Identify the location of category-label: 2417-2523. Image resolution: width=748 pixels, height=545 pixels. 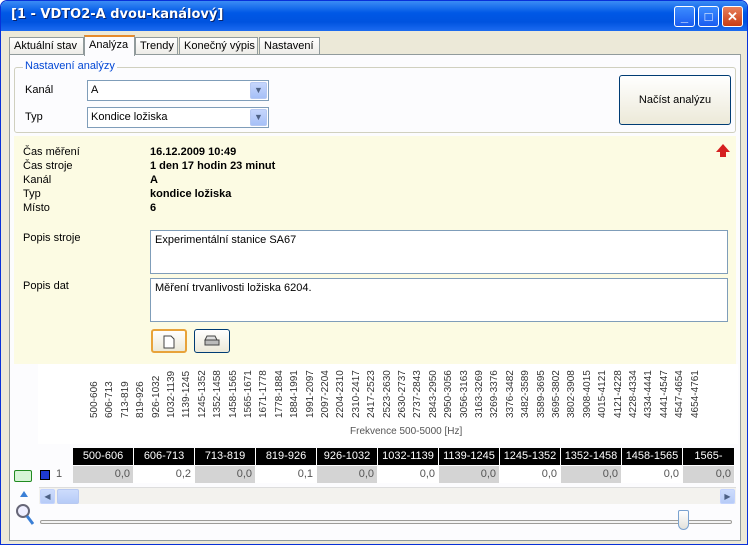
(372, 394).